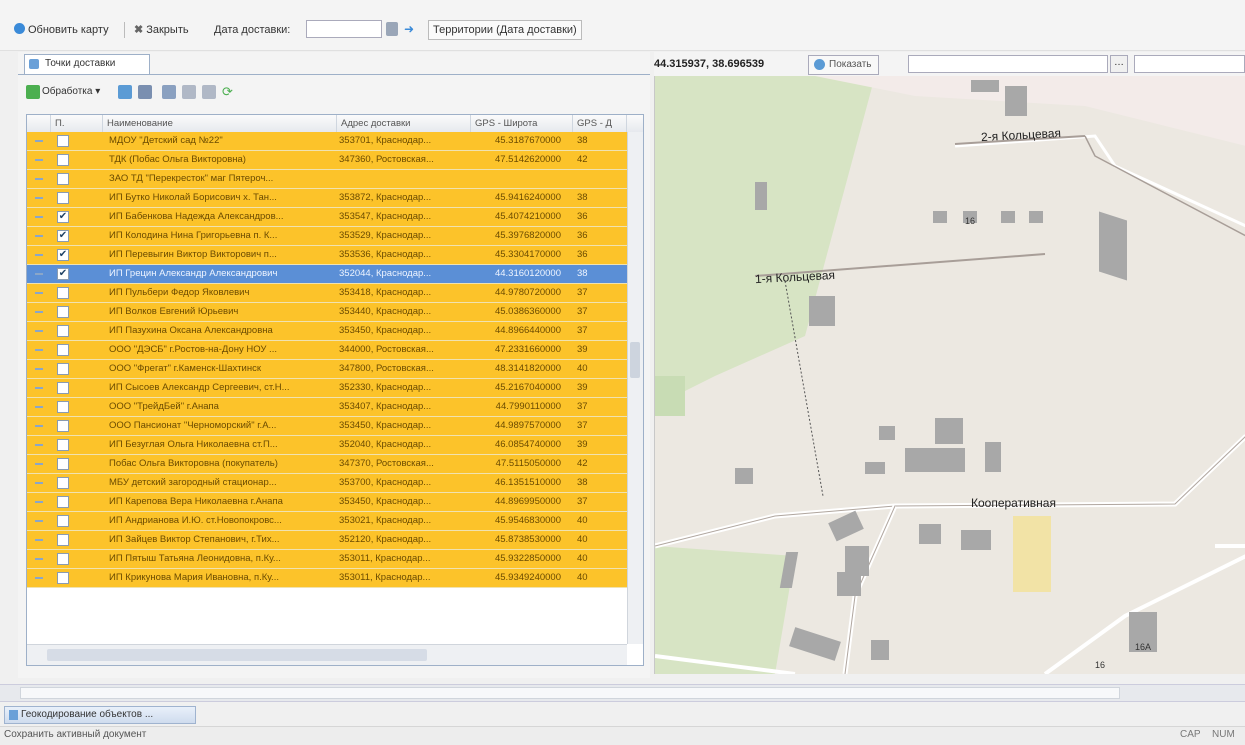 The height and width of the screenshot is (745, 1245). Describe the element at coordinates (505, 30) in the screenshot. I see `territories-button: Территории (Дата доставки)` at that location.